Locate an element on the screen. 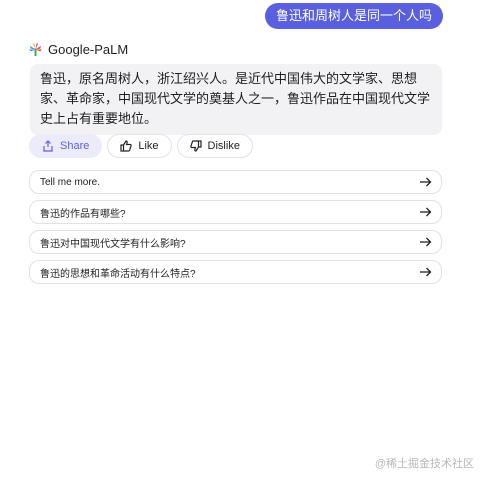 Image resolution: width=480 pixels, height=480 pixels. share-button: Share is located at coordinates (66, 146).